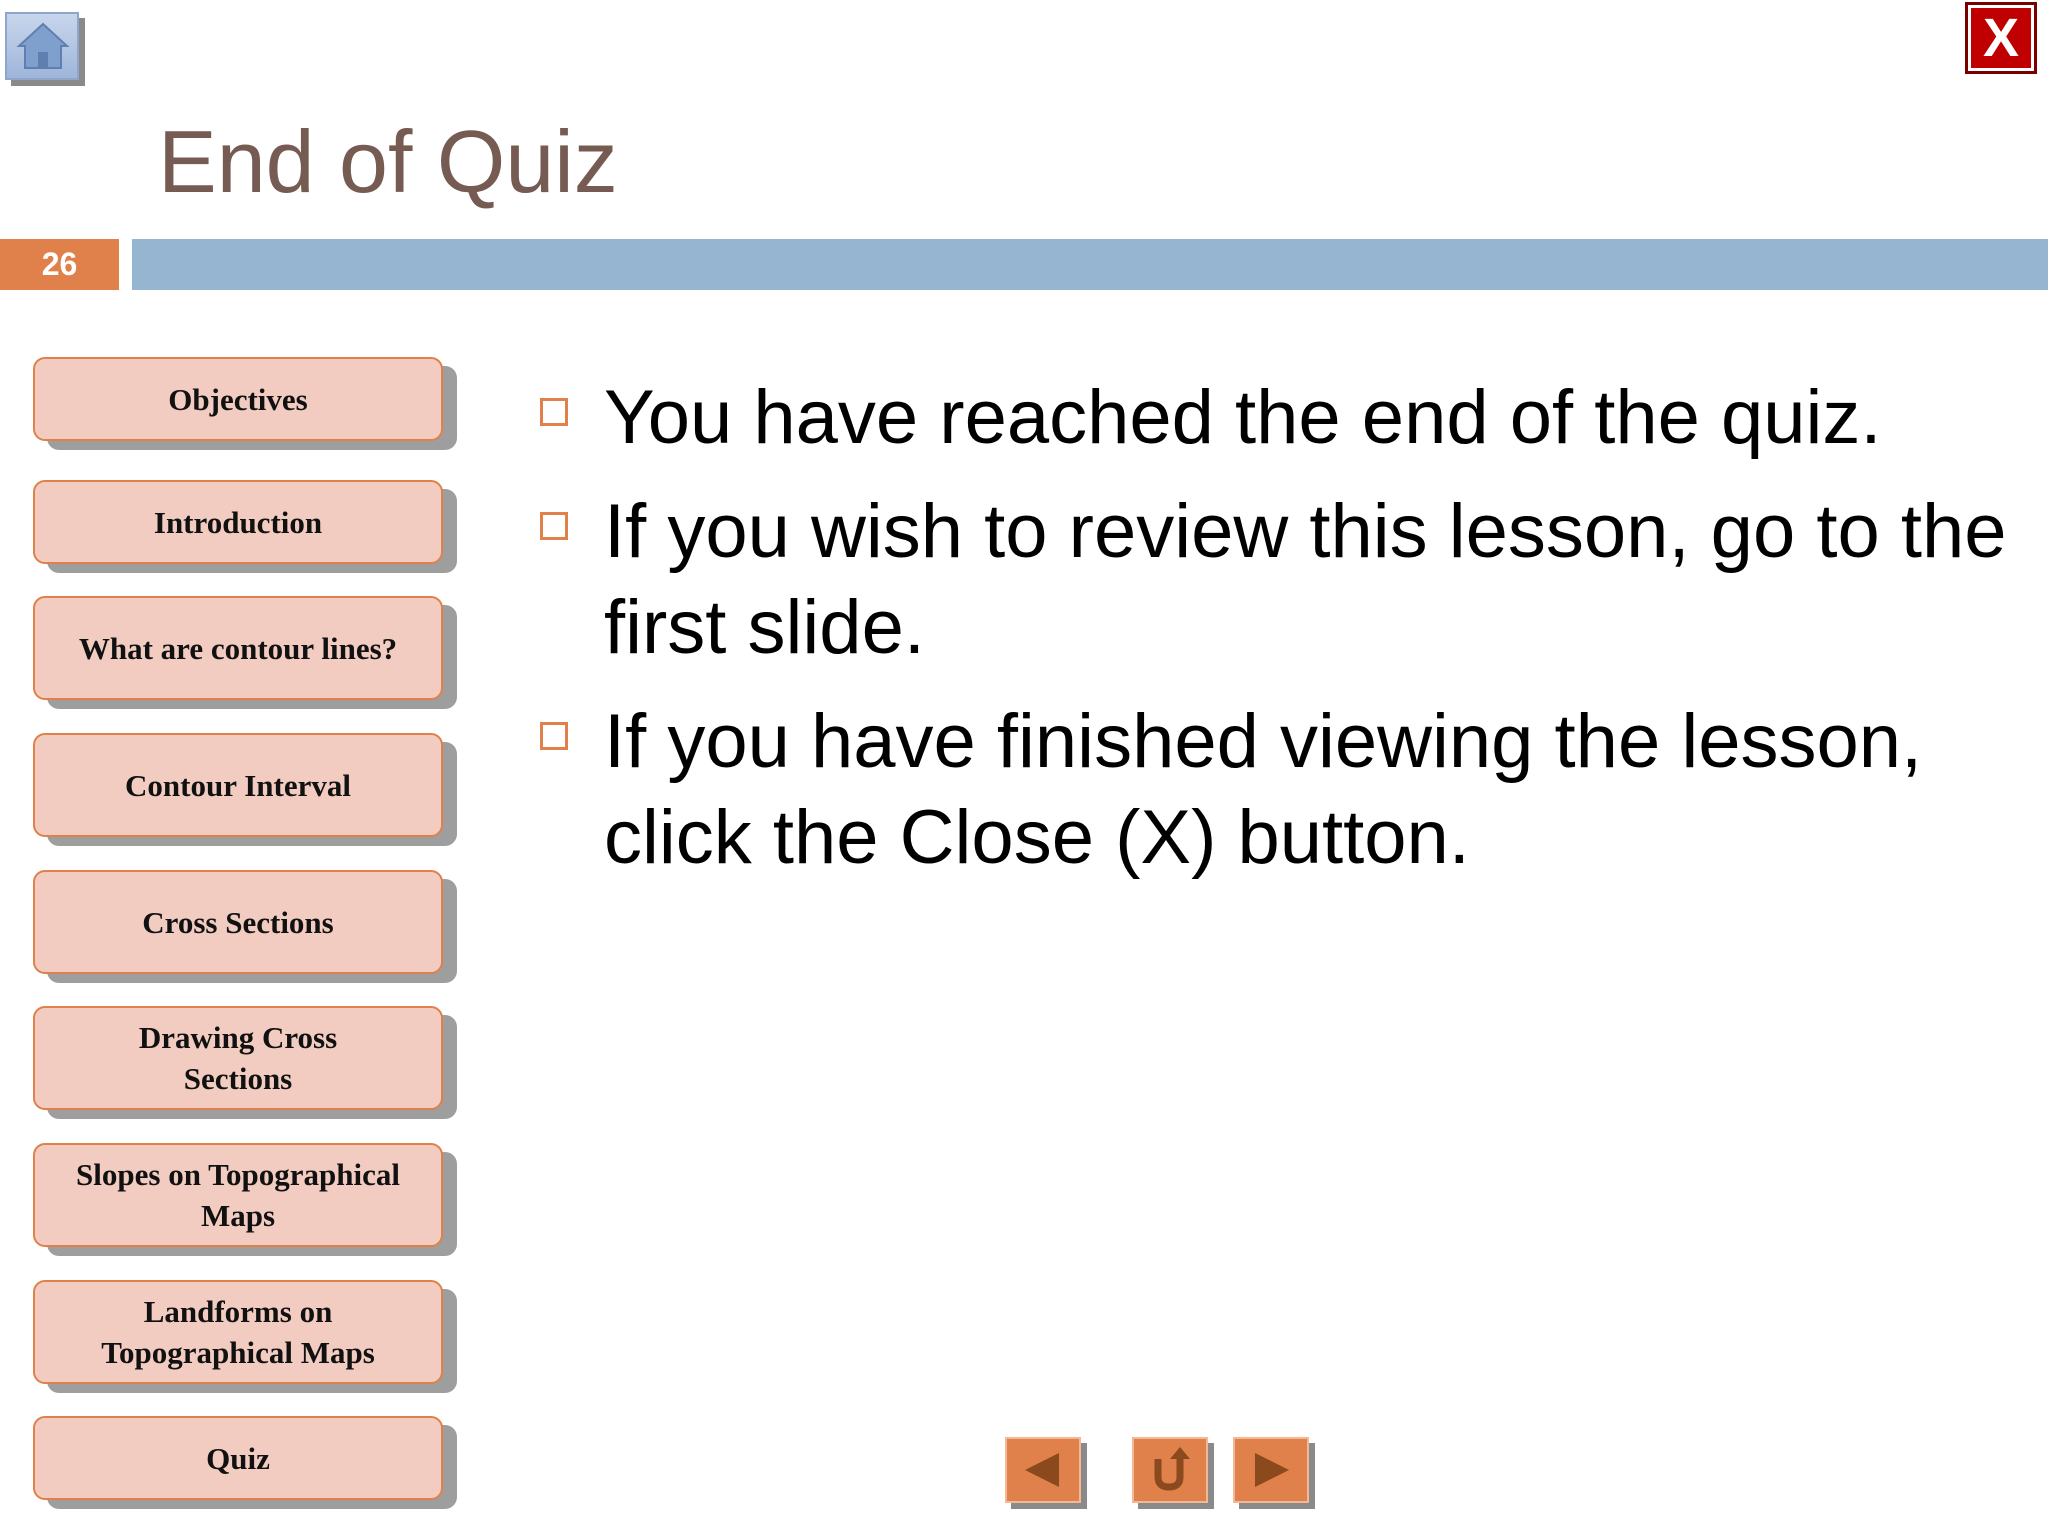 Image resolution: width=2048 pixels, height=1536 pixels. I want to click on sidebar-item-quiz: Quiz, so click(238, 1458).